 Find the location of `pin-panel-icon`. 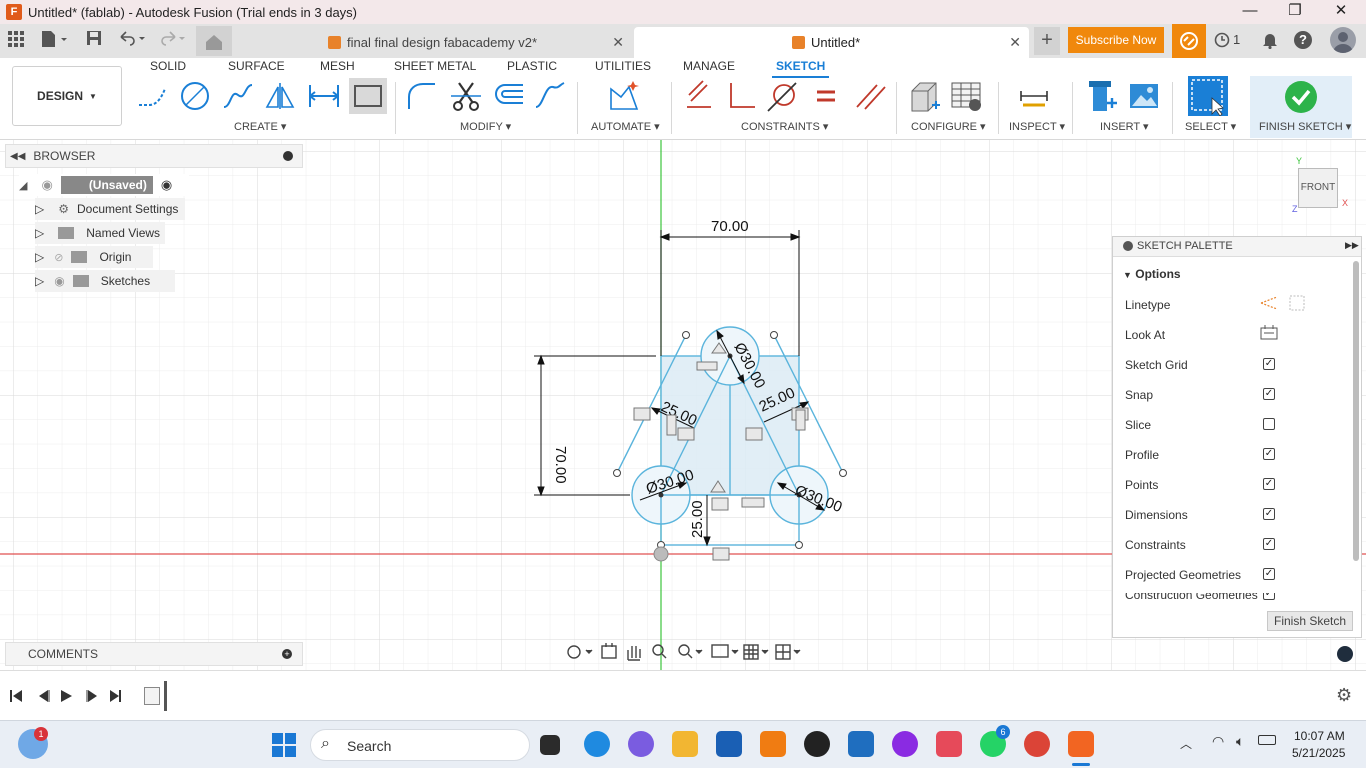

pin-panel-icon is located at coordinates (288, 156).